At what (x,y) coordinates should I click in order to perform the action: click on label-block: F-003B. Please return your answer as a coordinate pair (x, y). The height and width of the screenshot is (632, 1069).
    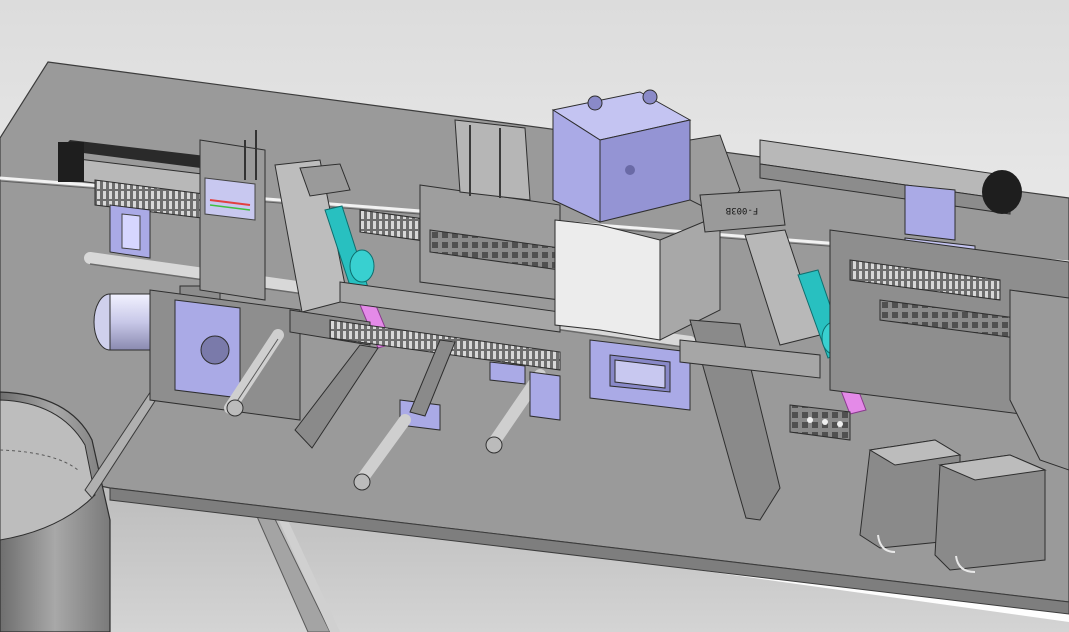
    Looking at the image, I should click on (742, 211).